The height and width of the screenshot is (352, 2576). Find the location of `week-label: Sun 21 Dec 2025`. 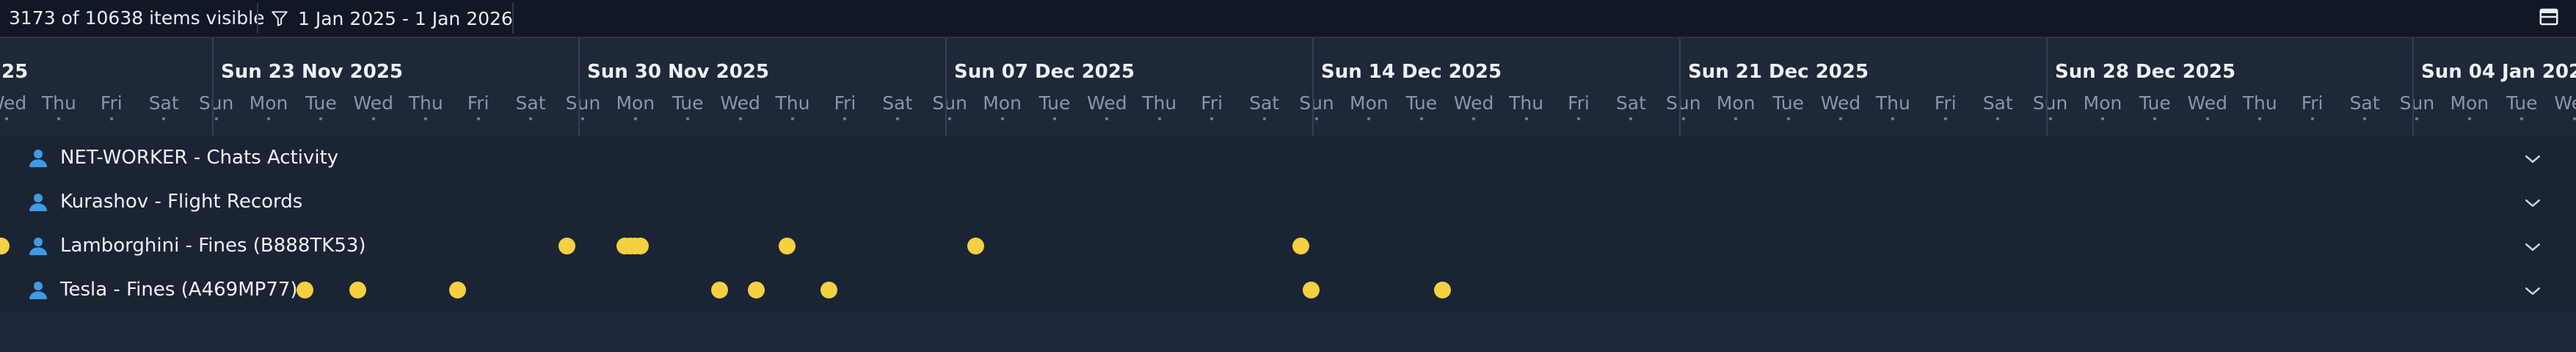

week-label: Sun 21 Dec 2025 is located at coordinates (1778, 72).